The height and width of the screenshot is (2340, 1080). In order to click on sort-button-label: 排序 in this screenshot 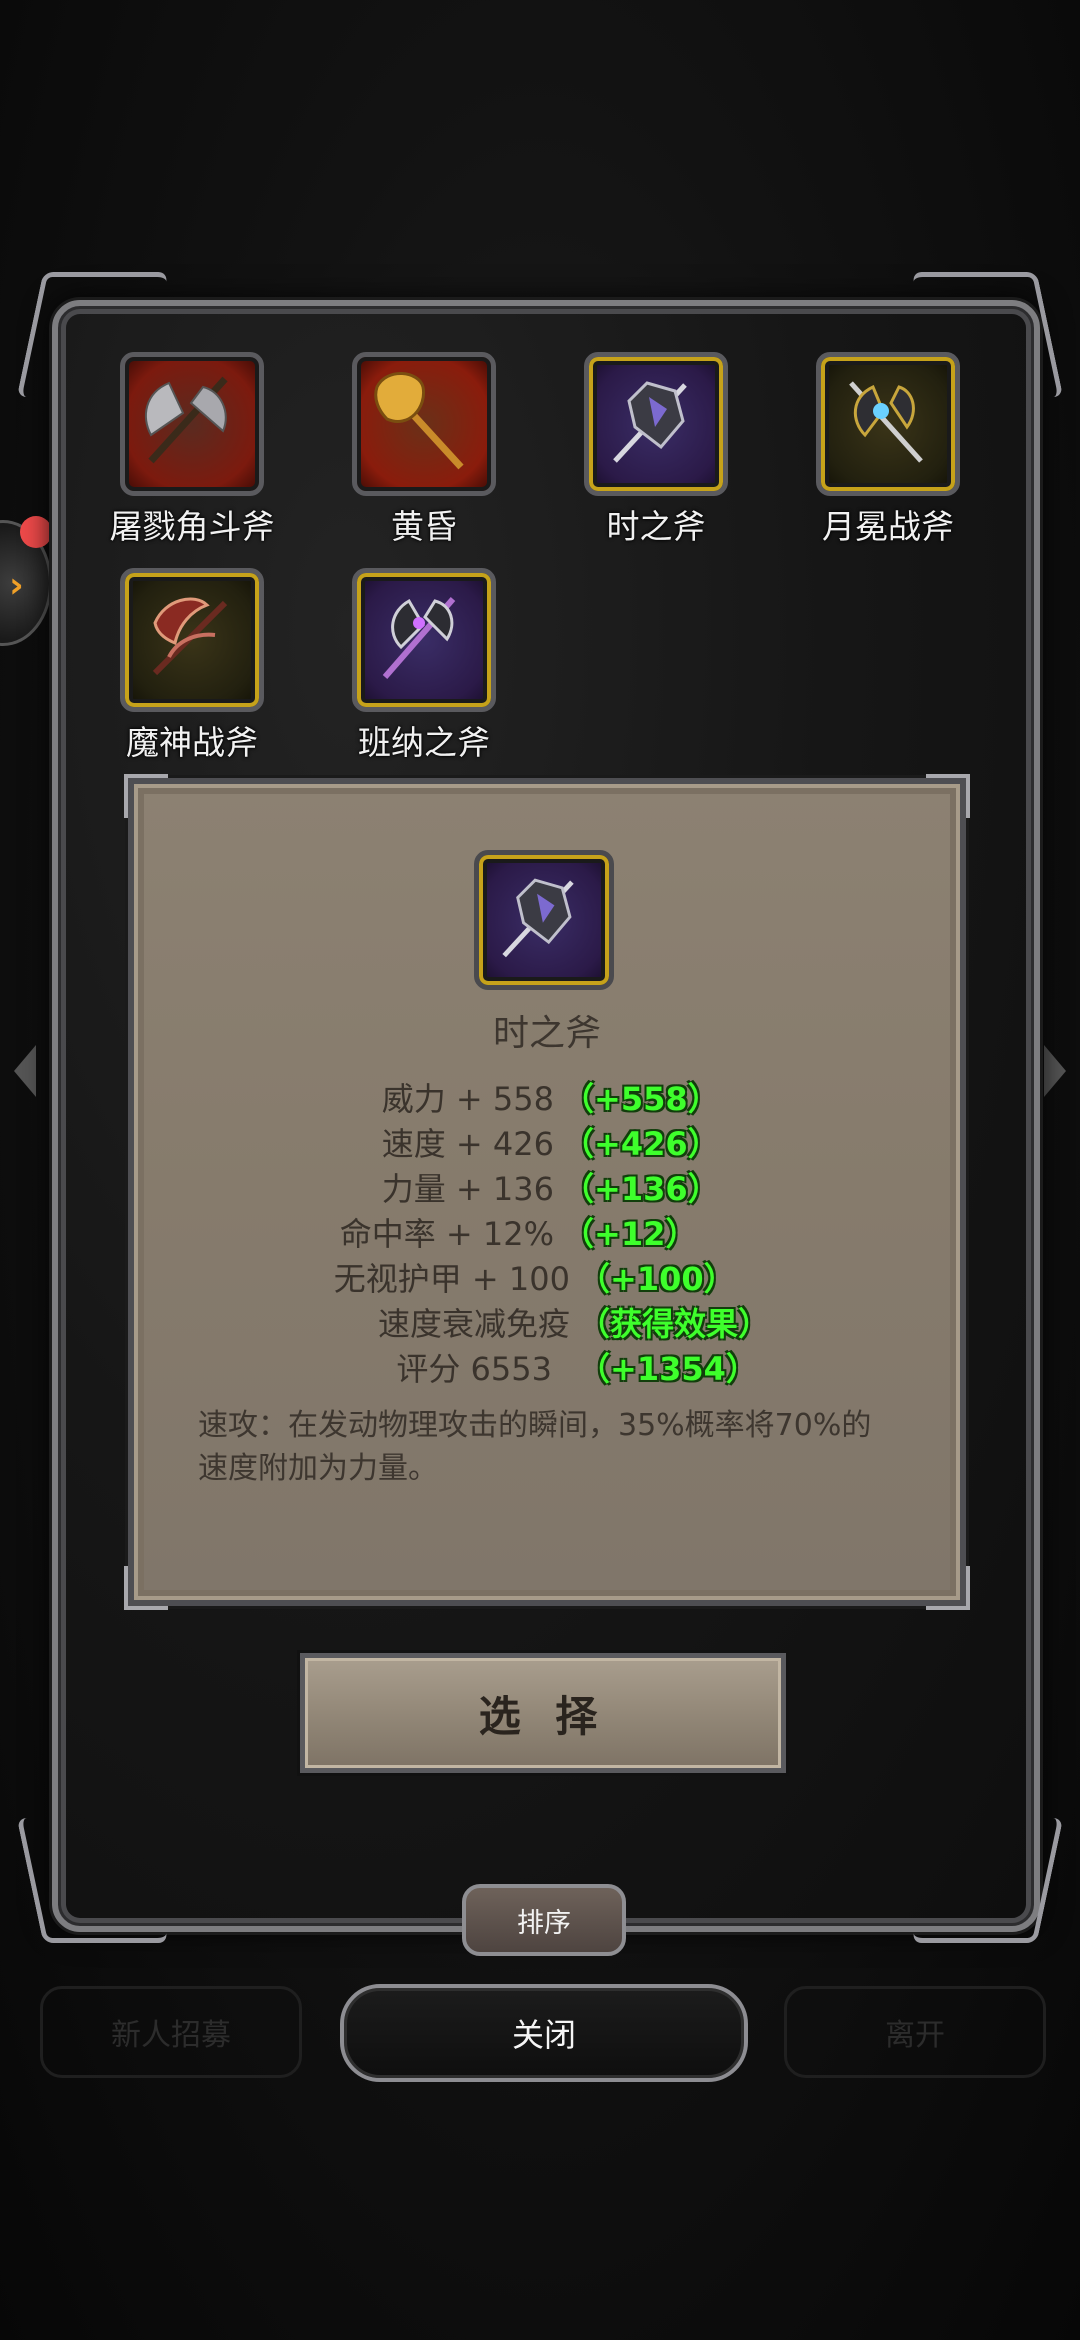, I will do `click(544, 1923)`.